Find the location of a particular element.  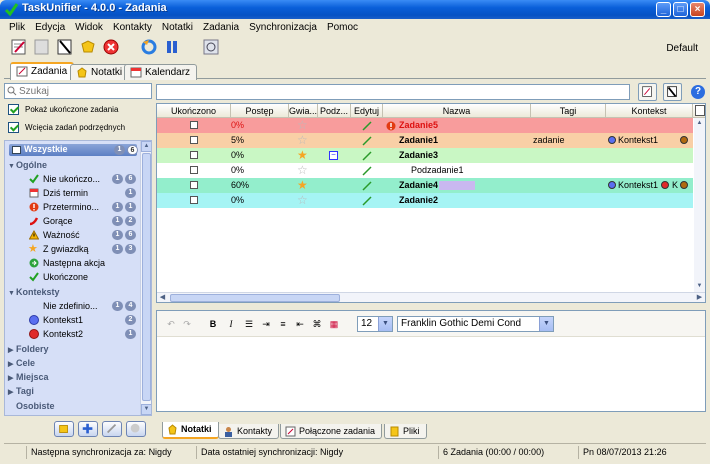

new-subtask-icon is located at coordinates (42, 47).